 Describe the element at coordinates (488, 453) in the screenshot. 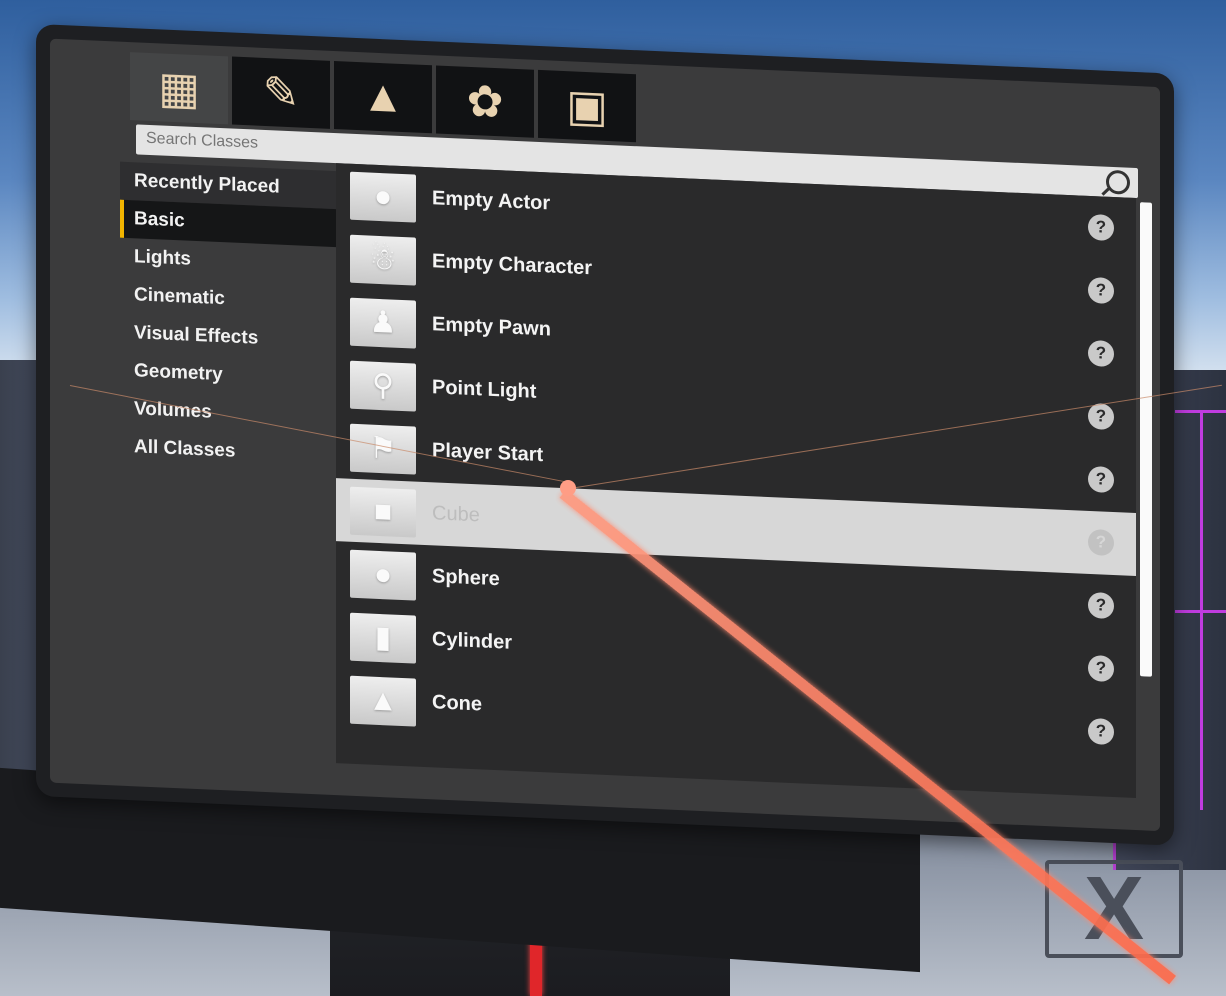

I see `item-label: Player Start` at that location.